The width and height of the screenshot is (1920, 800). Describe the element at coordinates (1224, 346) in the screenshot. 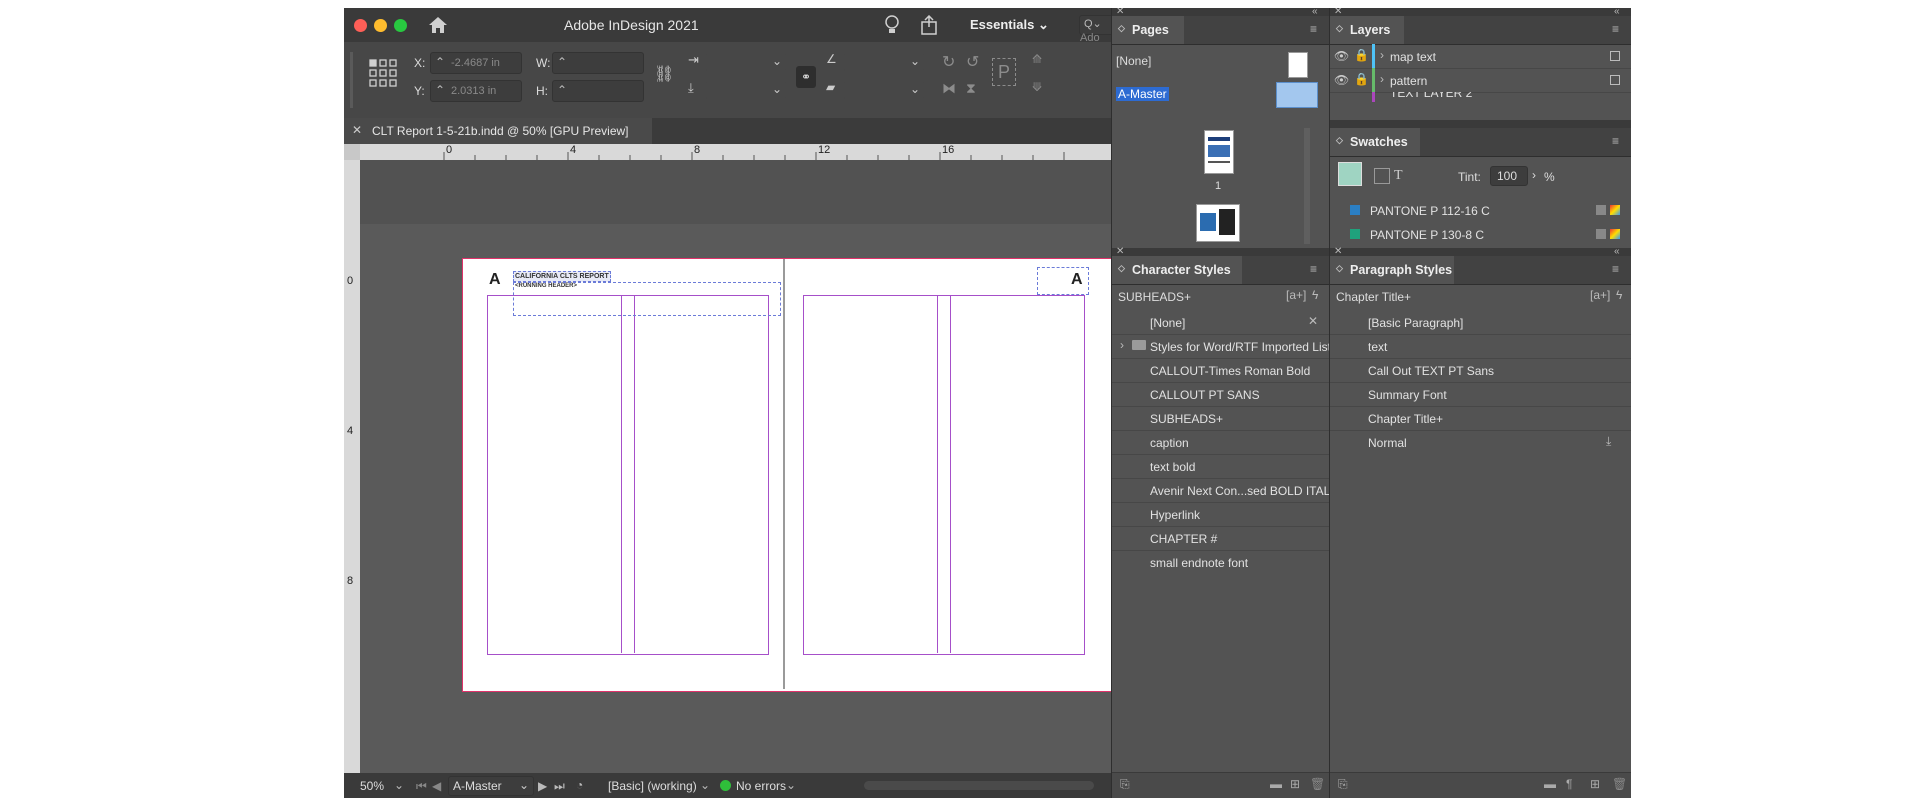

I see `character-style-group: › Styles for Word/RTF Imported Lists` at that location.